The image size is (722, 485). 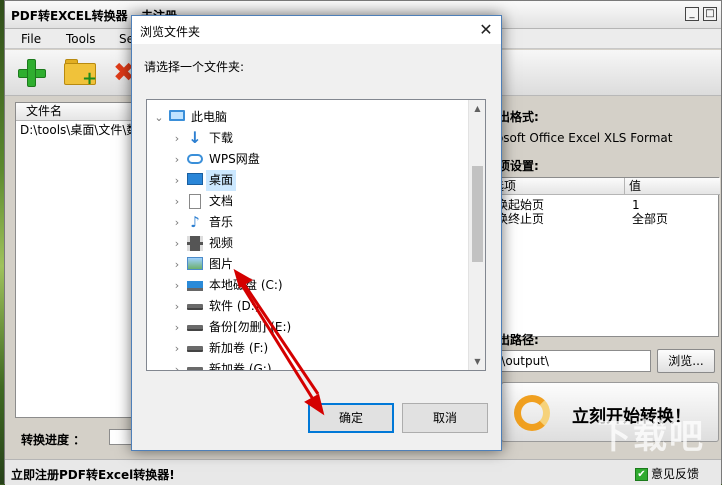 What do you see at coordinates (80, 73) in the screenshot?
I see `add-folder-button: +` at bounding box center [80, 73].